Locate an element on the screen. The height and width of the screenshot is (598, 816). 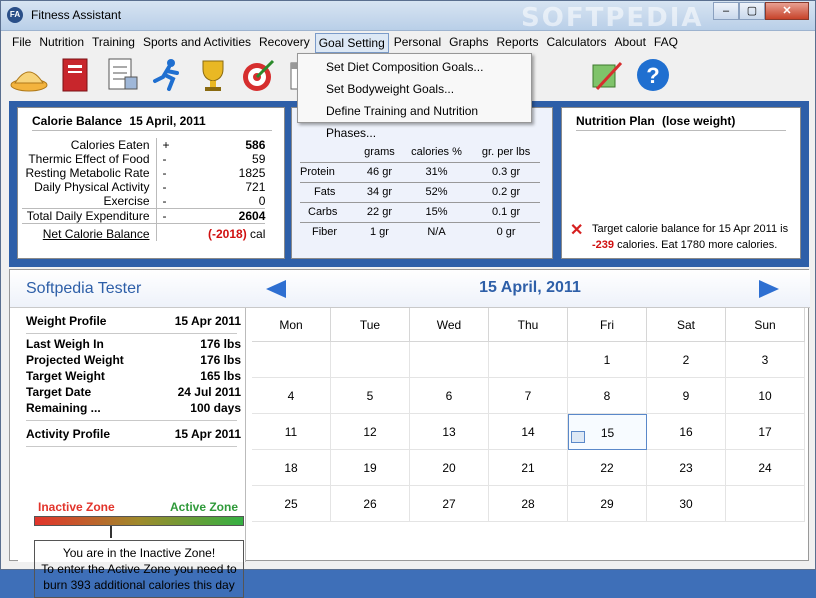
net-calorie-balance-link: Net Calorie Balance is located at coordinates (96, 234).